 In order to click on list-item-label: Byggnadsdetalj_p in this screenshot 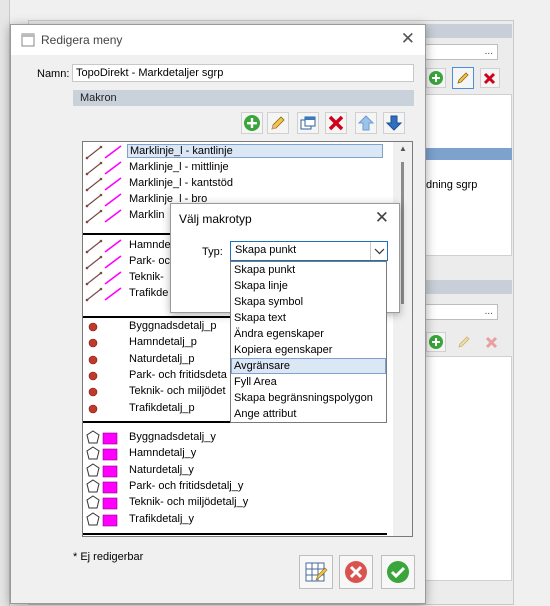, I will do `click(173, 326)`.